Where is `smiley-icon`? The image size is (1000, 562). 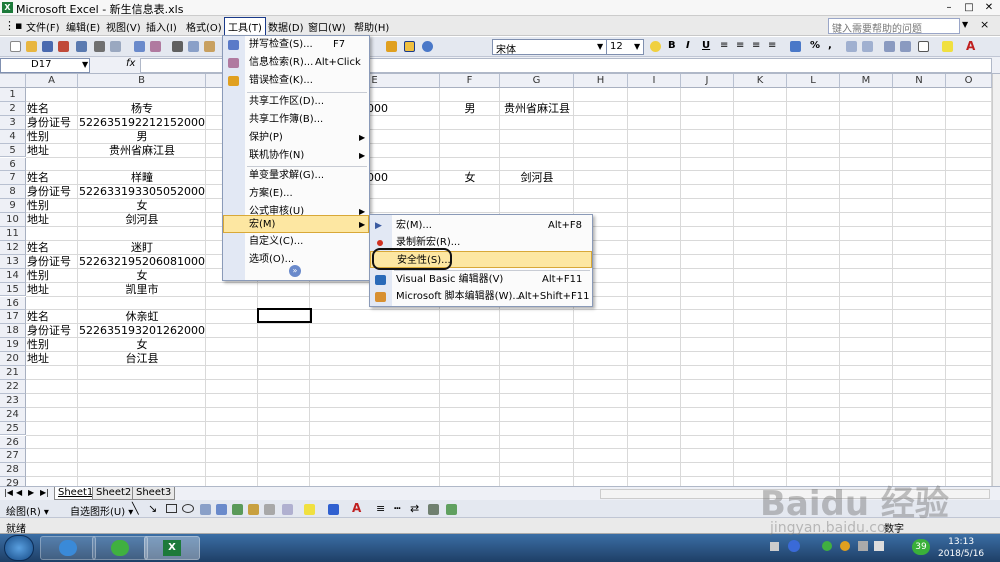 smiley-icon is located at coordinates (655, 46).